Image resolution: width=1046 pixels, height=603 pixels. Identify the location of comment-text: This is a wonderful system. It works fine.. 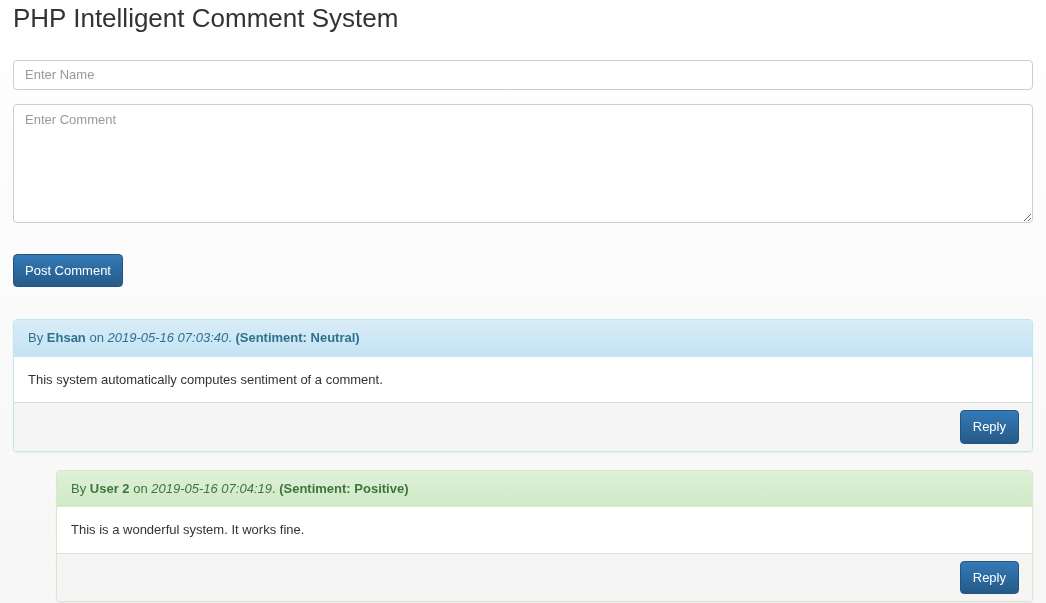
(544, 530).